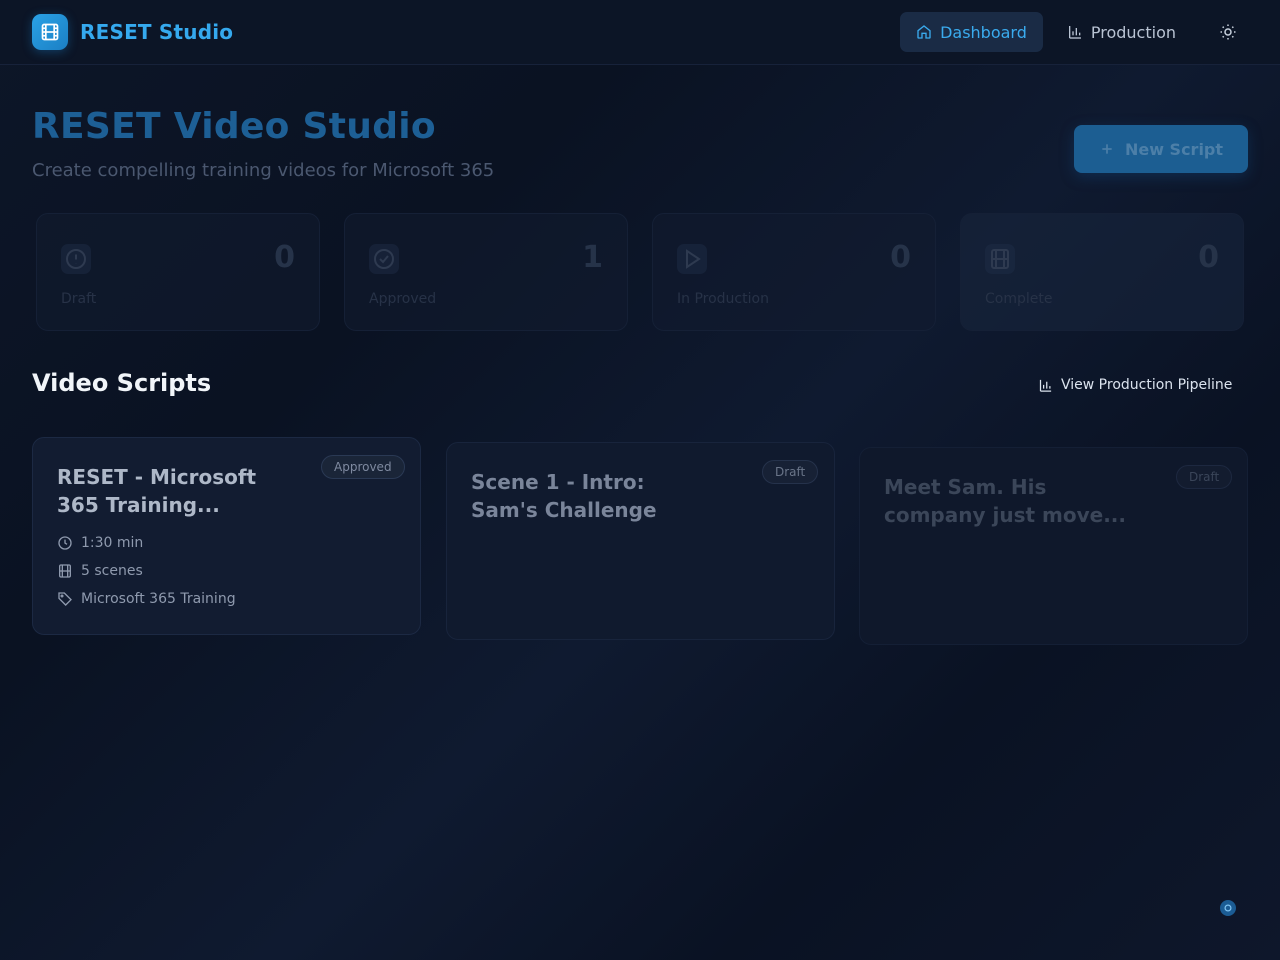 This screenshot has width=1280, height=960. What do you see at coordinates (384, 259) in the screenshot?
I see `check-circle-icon` at bounding box center [384, 259].